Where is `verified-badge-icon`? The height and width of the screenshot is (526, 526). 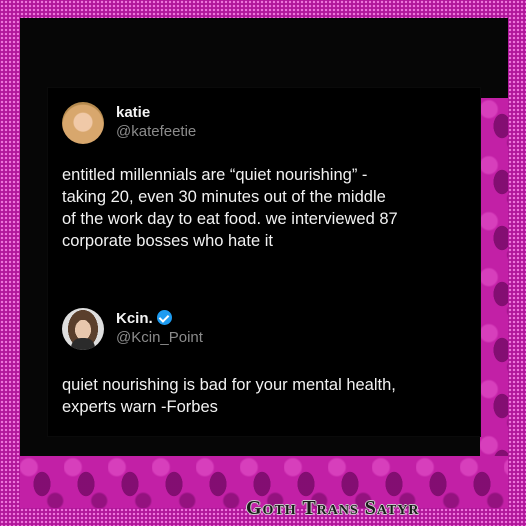
verified-badge-icon is located at coordinates (164, 317).